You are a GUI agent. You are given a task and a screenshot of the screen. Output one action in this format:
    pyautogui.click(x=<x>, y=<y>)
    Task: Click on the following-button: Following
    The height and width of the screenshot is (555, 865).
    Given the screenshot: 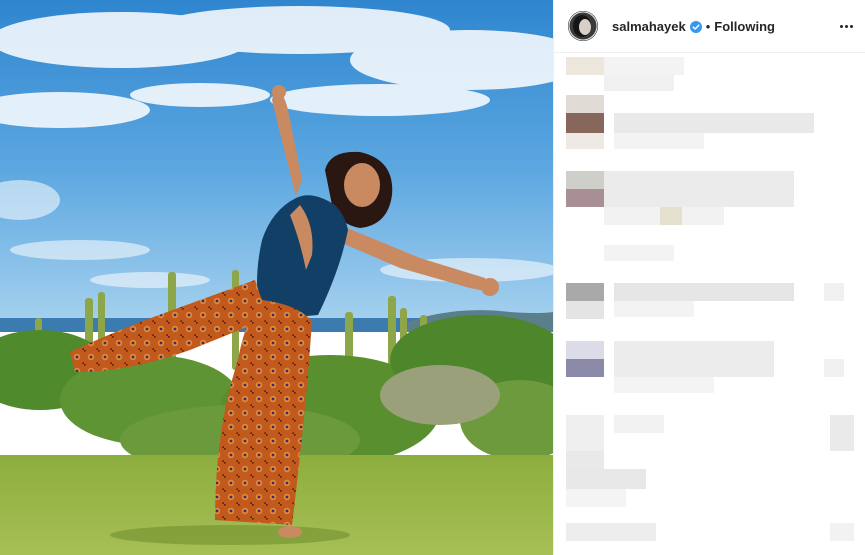 What is the action you would take?
    pyautogui.click(x=744, y=26)
    